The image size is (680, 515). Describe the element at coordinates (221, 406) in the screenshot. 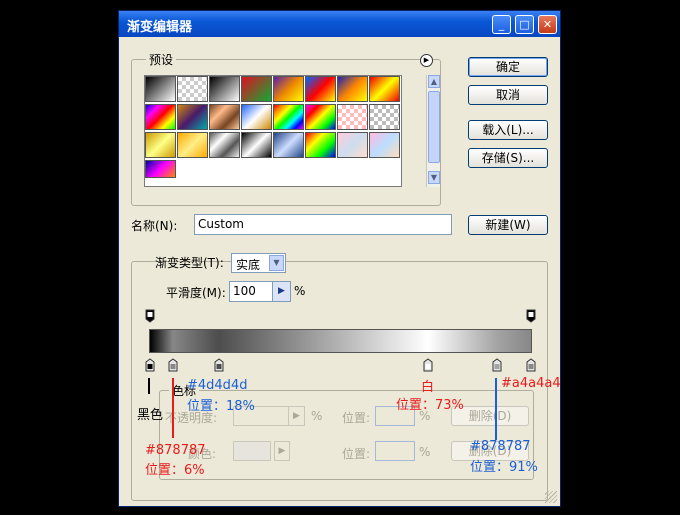

I see `annotation-c2-position: 位置：18%` at that location.